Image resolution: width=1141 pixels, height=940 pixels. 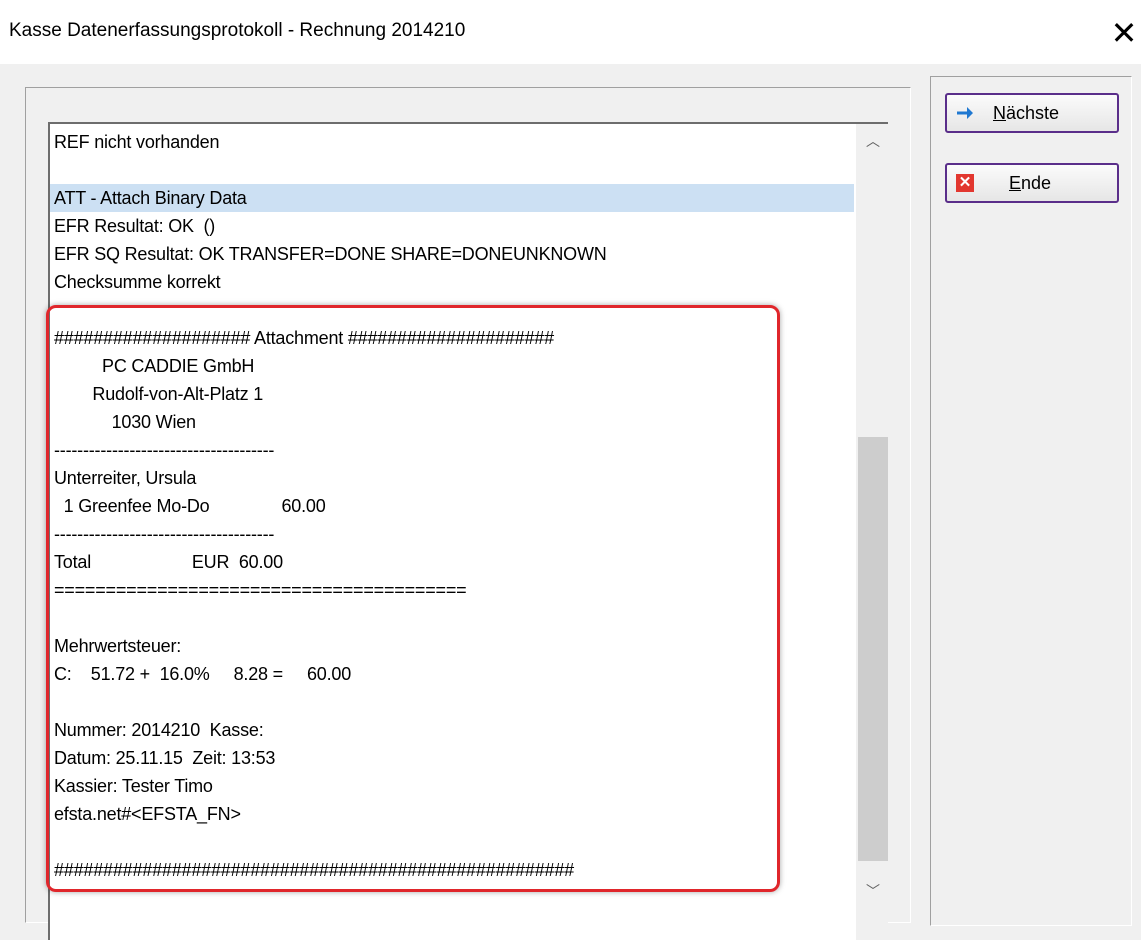 I want to click on list-item: Checksumme korrekt, so click(x=137, y=282).